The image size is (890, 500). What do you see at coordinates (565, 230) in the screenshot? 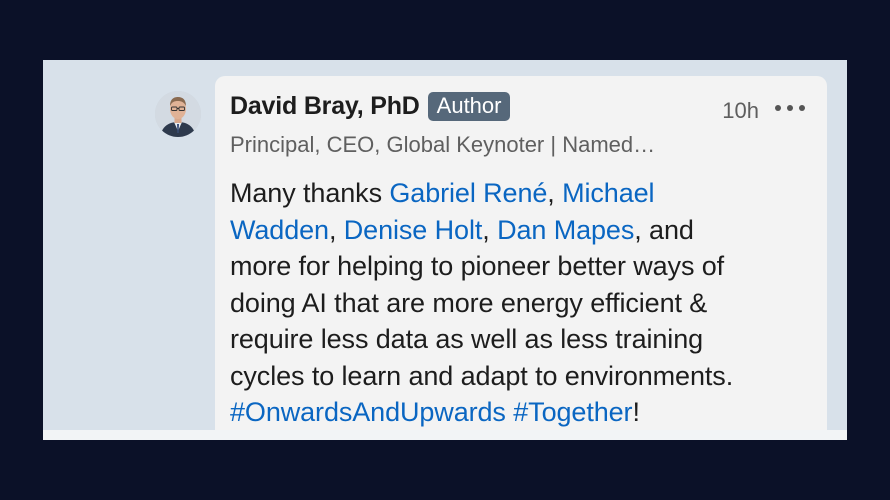
I see `mention-link: Dan Mapes` at bounding box center [565, 230].